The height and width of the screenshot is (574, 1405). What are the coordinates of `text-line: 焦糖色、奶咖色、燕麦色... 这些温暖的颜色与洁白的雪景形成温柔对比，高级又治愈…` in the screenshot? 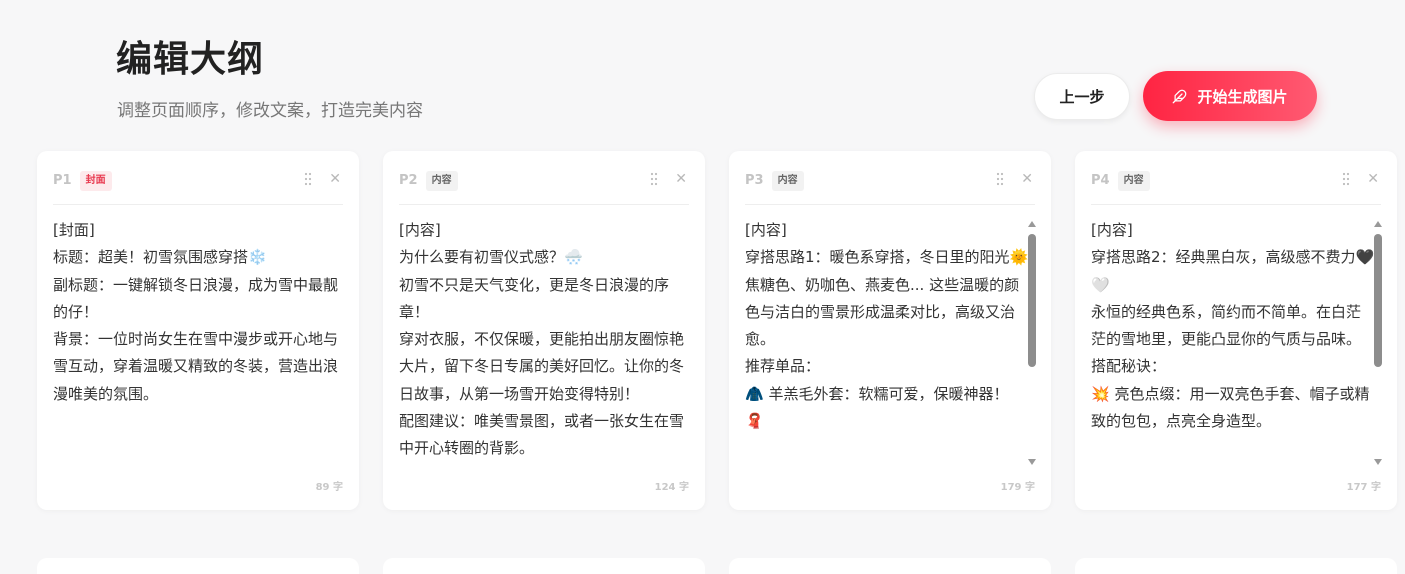 It's located at (882, 312).